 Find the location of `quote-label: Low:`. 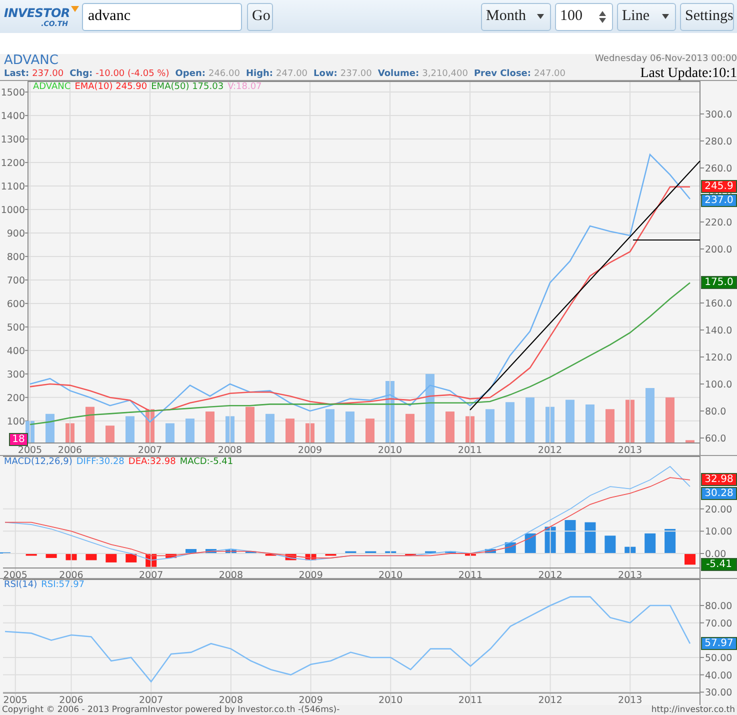

quote-label: Low: is located at coordinates (326, 74).